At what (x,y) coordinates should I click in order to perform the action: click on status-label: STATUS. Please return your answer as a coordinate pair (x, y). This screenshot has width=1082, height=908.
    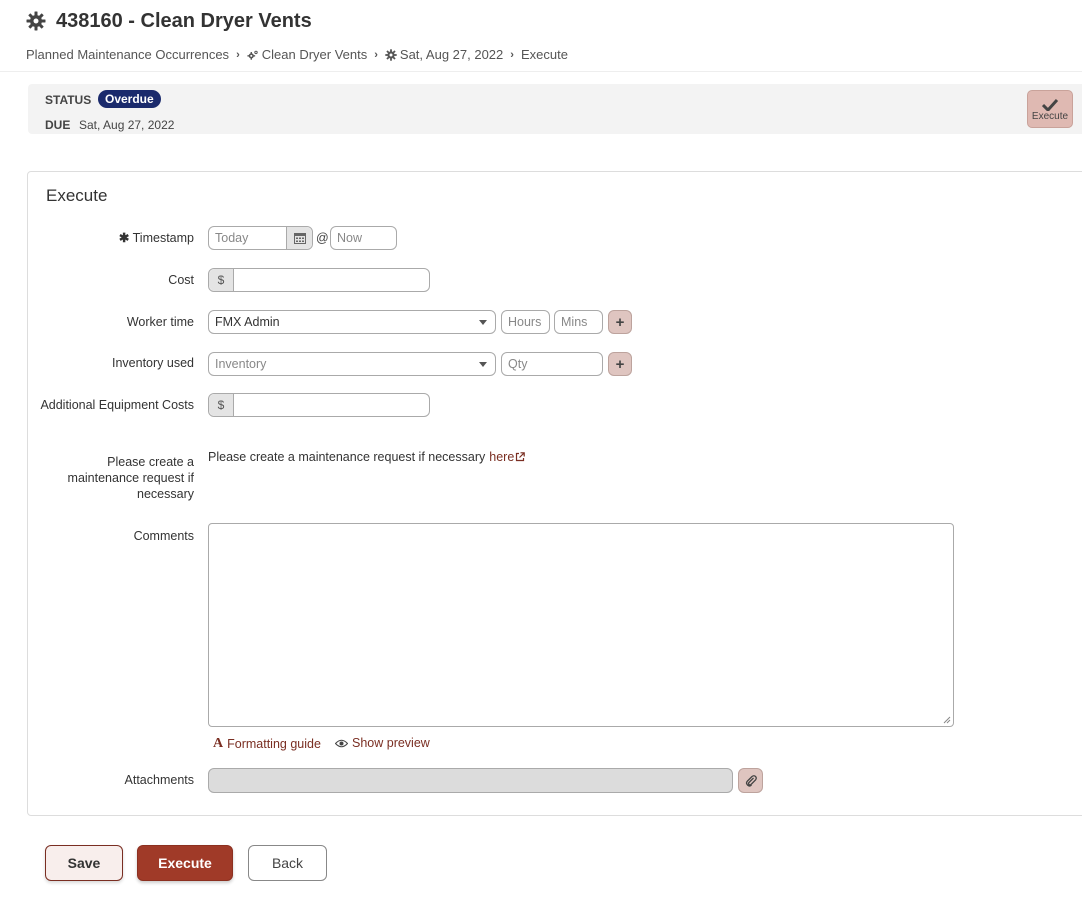
    Looking at the image, I should click on (68, 100).